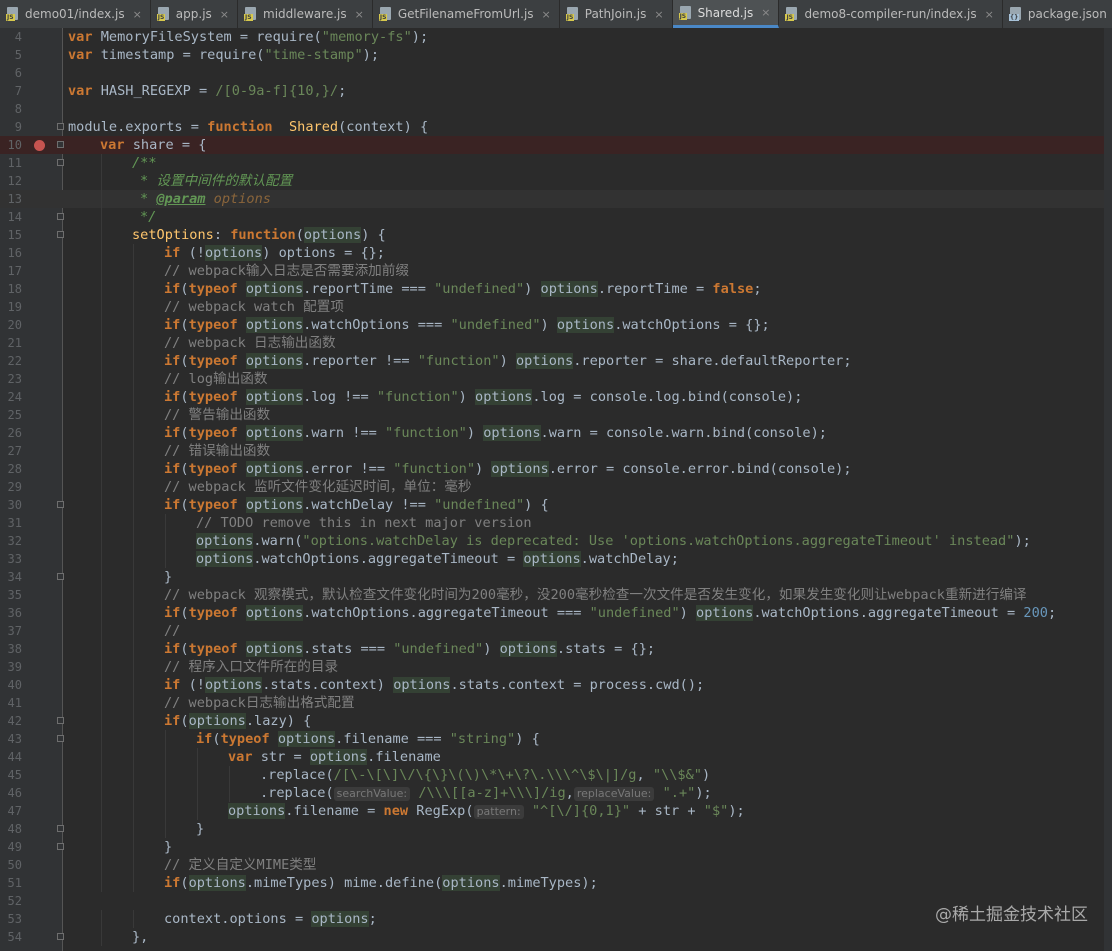 The width and height of the screenshot is (1112, 951). What do you see at coordinates (552, 415) in the screenshot?
I see `code-line: 25 // 警告输出函数` at bounding box center [552, 415].